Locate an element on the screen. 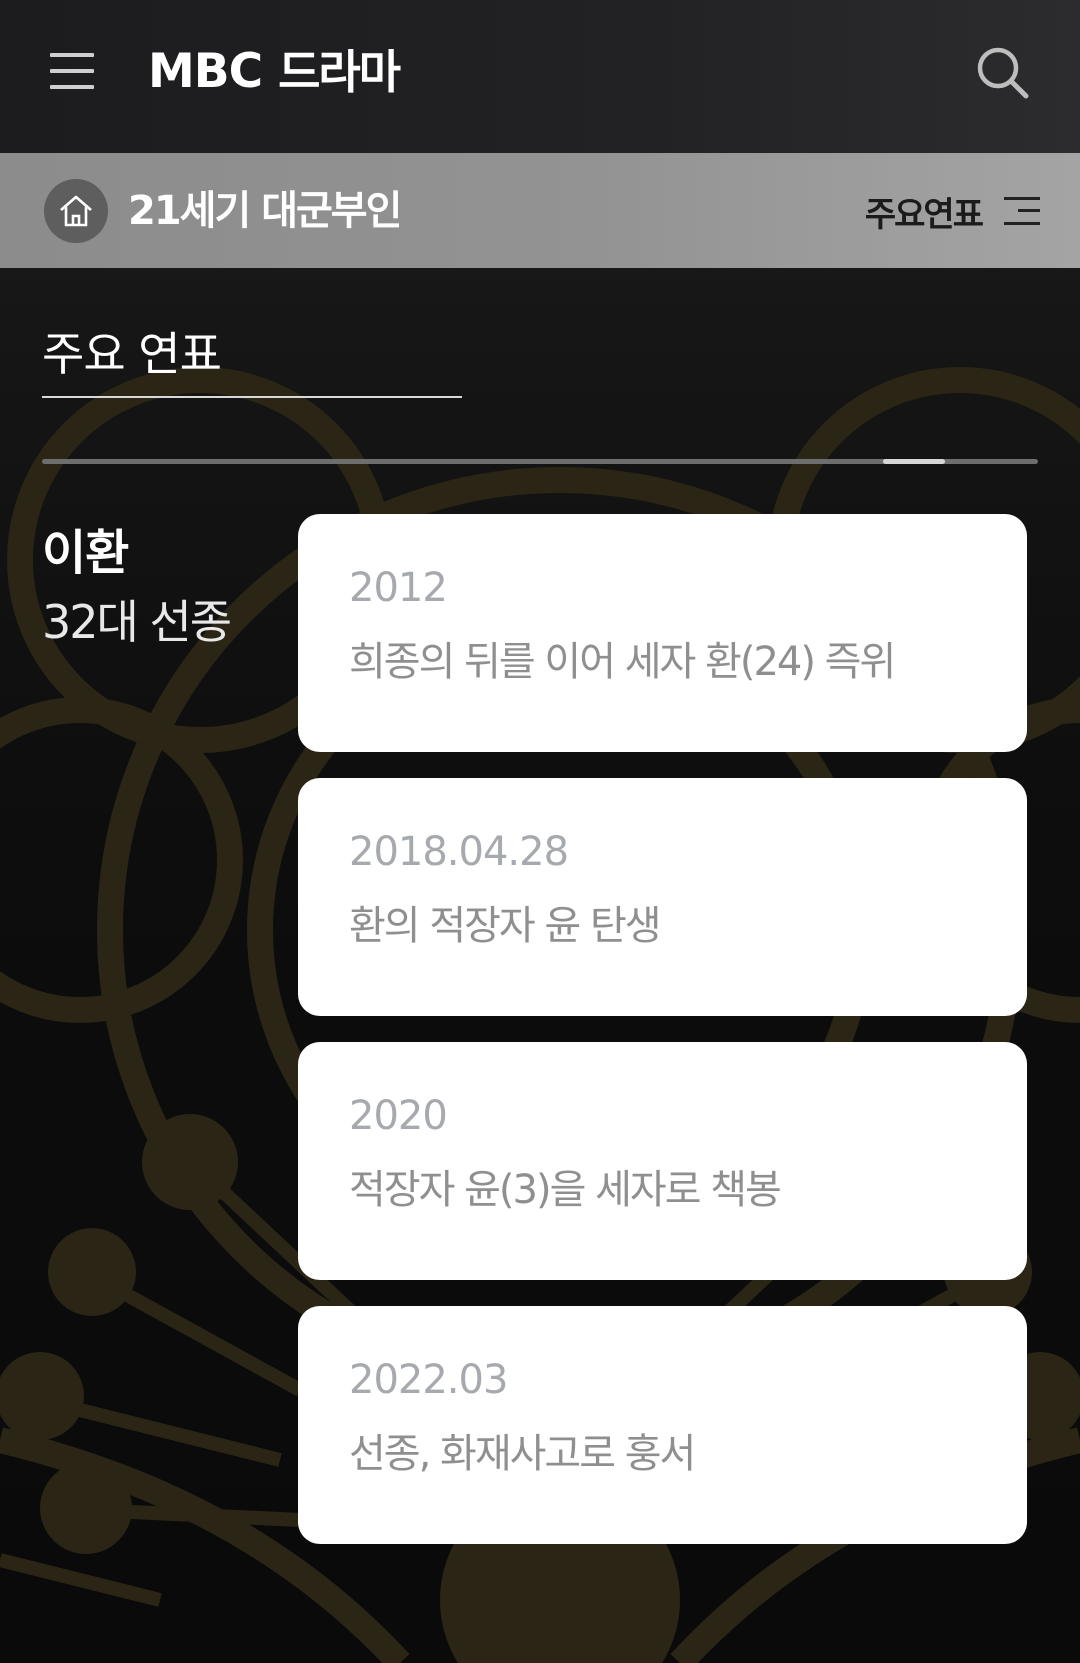  timeline-card: 2022.03 선종, 화재사고로 훙서 is located at coordinates (662, 1425).